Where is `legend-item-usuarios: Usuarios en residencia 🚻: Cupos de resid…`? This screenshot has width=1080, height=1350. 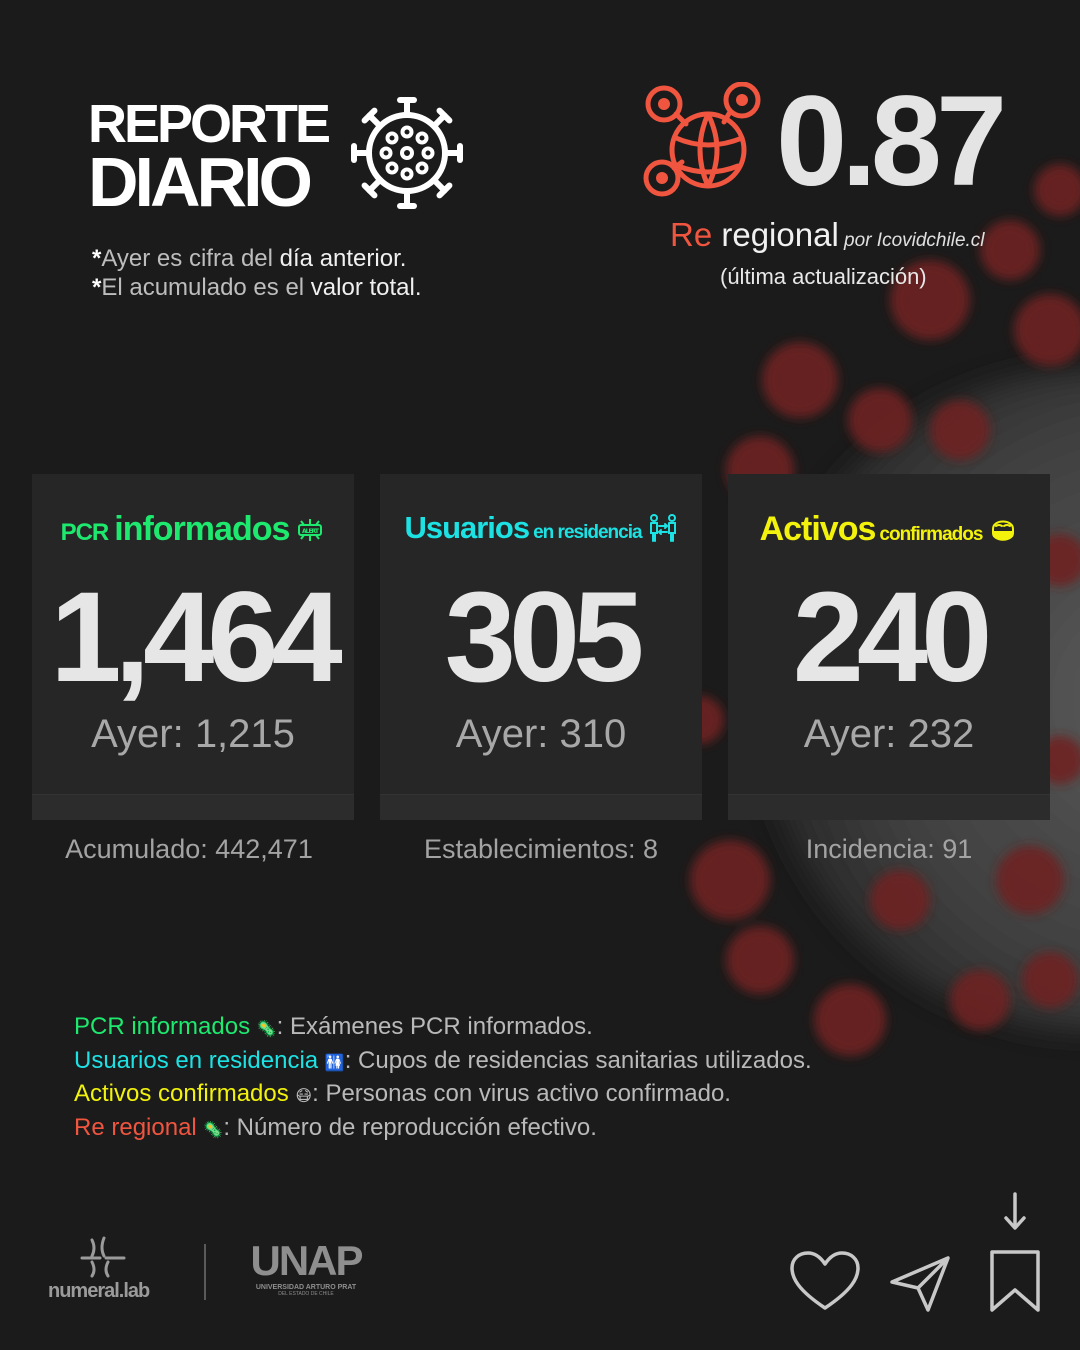
legend-item-usuarios: Usuarios en residencia 🚻: Cupos de resid… is located at coordinates (443, 1060).